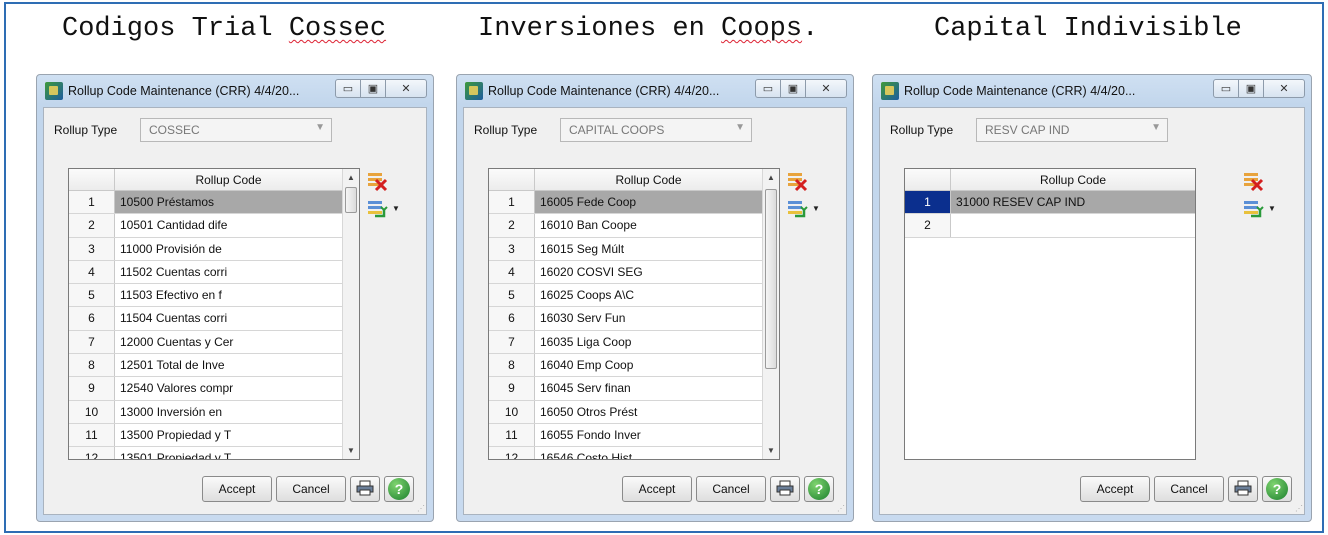 The height and width of the screenshot is (535, 1328). I want to click on table-row: 11 16055 Fondo Inver, so click(625, 435).